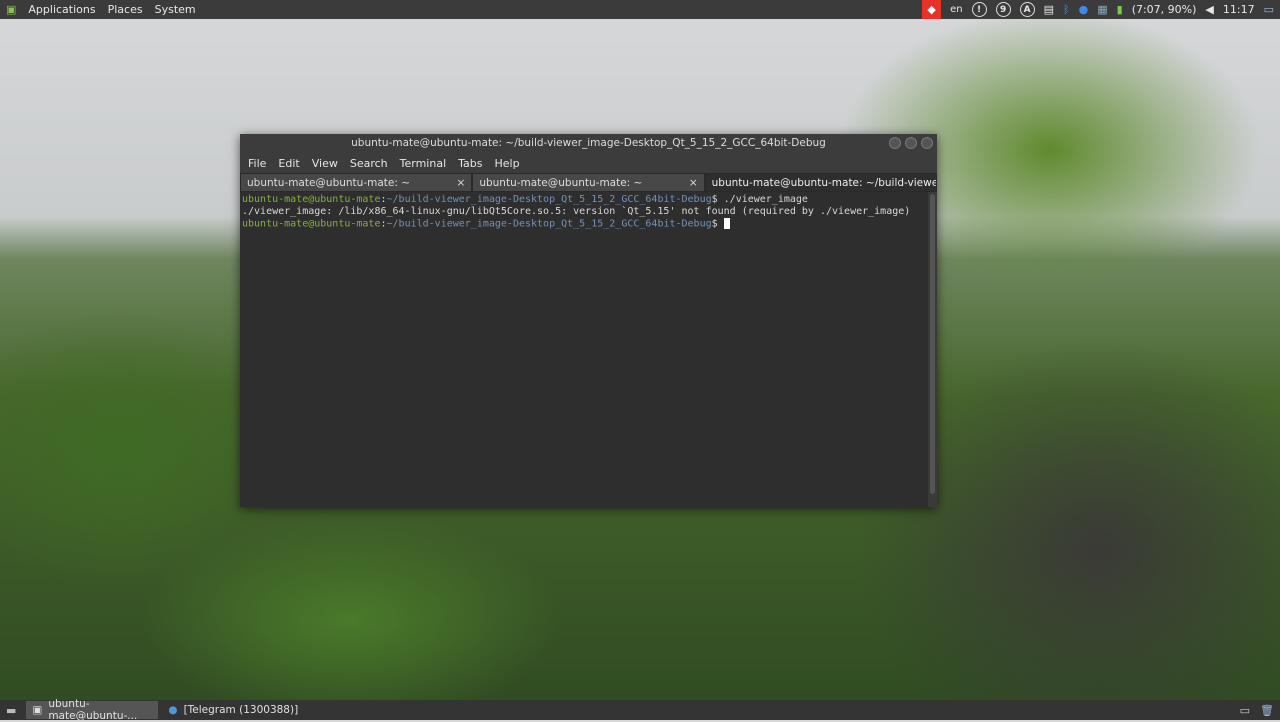 The height and width of the screenshot is (722, 1280). What do you see at coordinates (288, 163) in the screenshot?
I see `menu-edit: Edit` at bounding box center [288, 163].